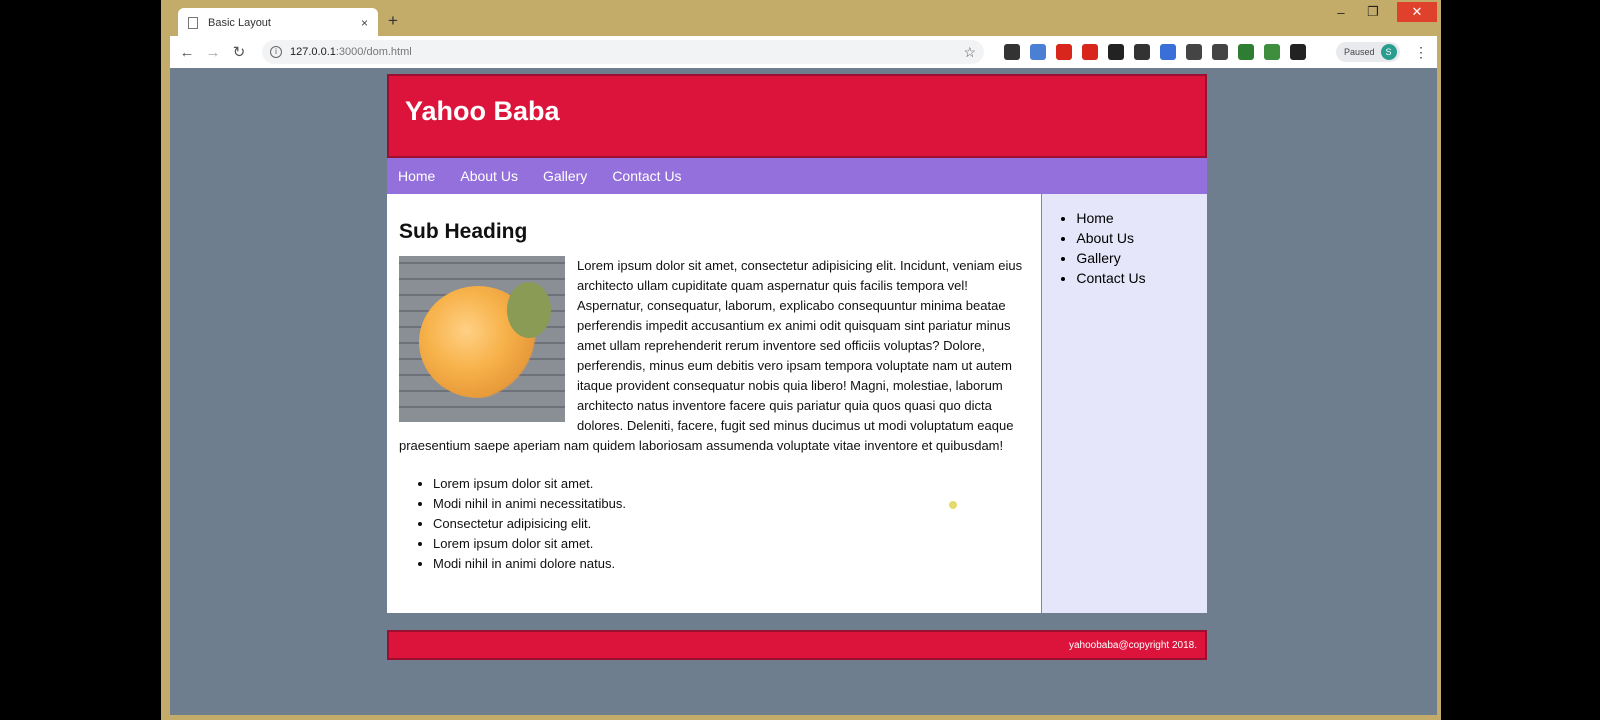 The image size is (1600, 720). Describe the element at coordinates (565, 176) in the screenshot. I see `nav-link-gallery: Gallery` at that location.